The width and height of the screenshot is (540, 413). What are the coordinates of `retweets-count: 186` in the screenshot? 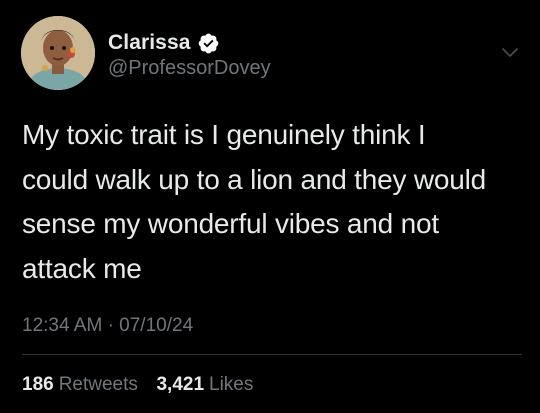 It's located at (38, 384).